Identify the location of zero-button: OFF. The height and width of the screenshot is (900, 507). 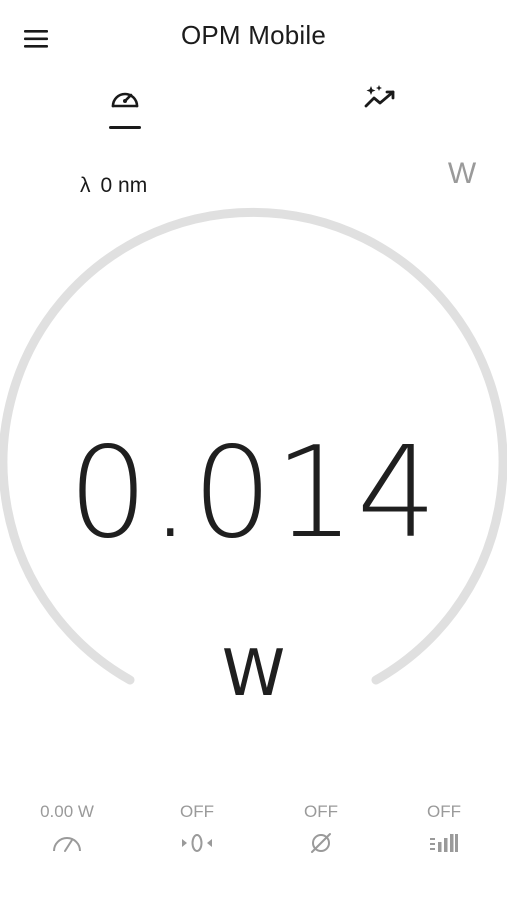
(197, 829).